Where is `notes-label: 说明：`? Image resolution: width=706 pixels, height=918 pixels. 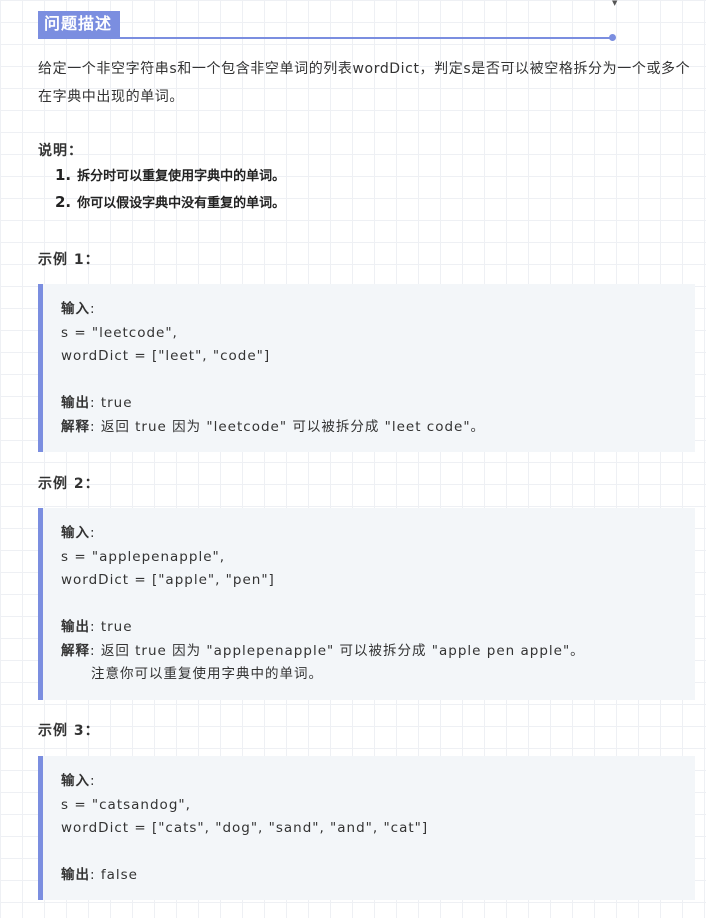
notes-label: 说明： is located at coordinates (60, 151).